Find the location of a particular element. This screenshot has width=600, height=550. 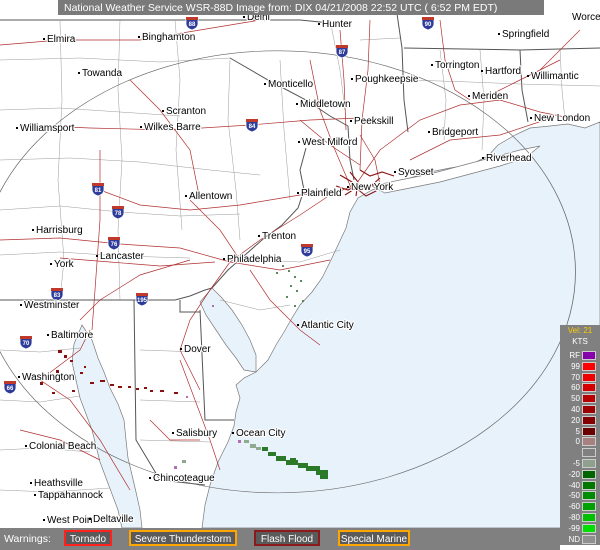

city-label-riverhead: Riverhead is located at coordinates (509, 158).